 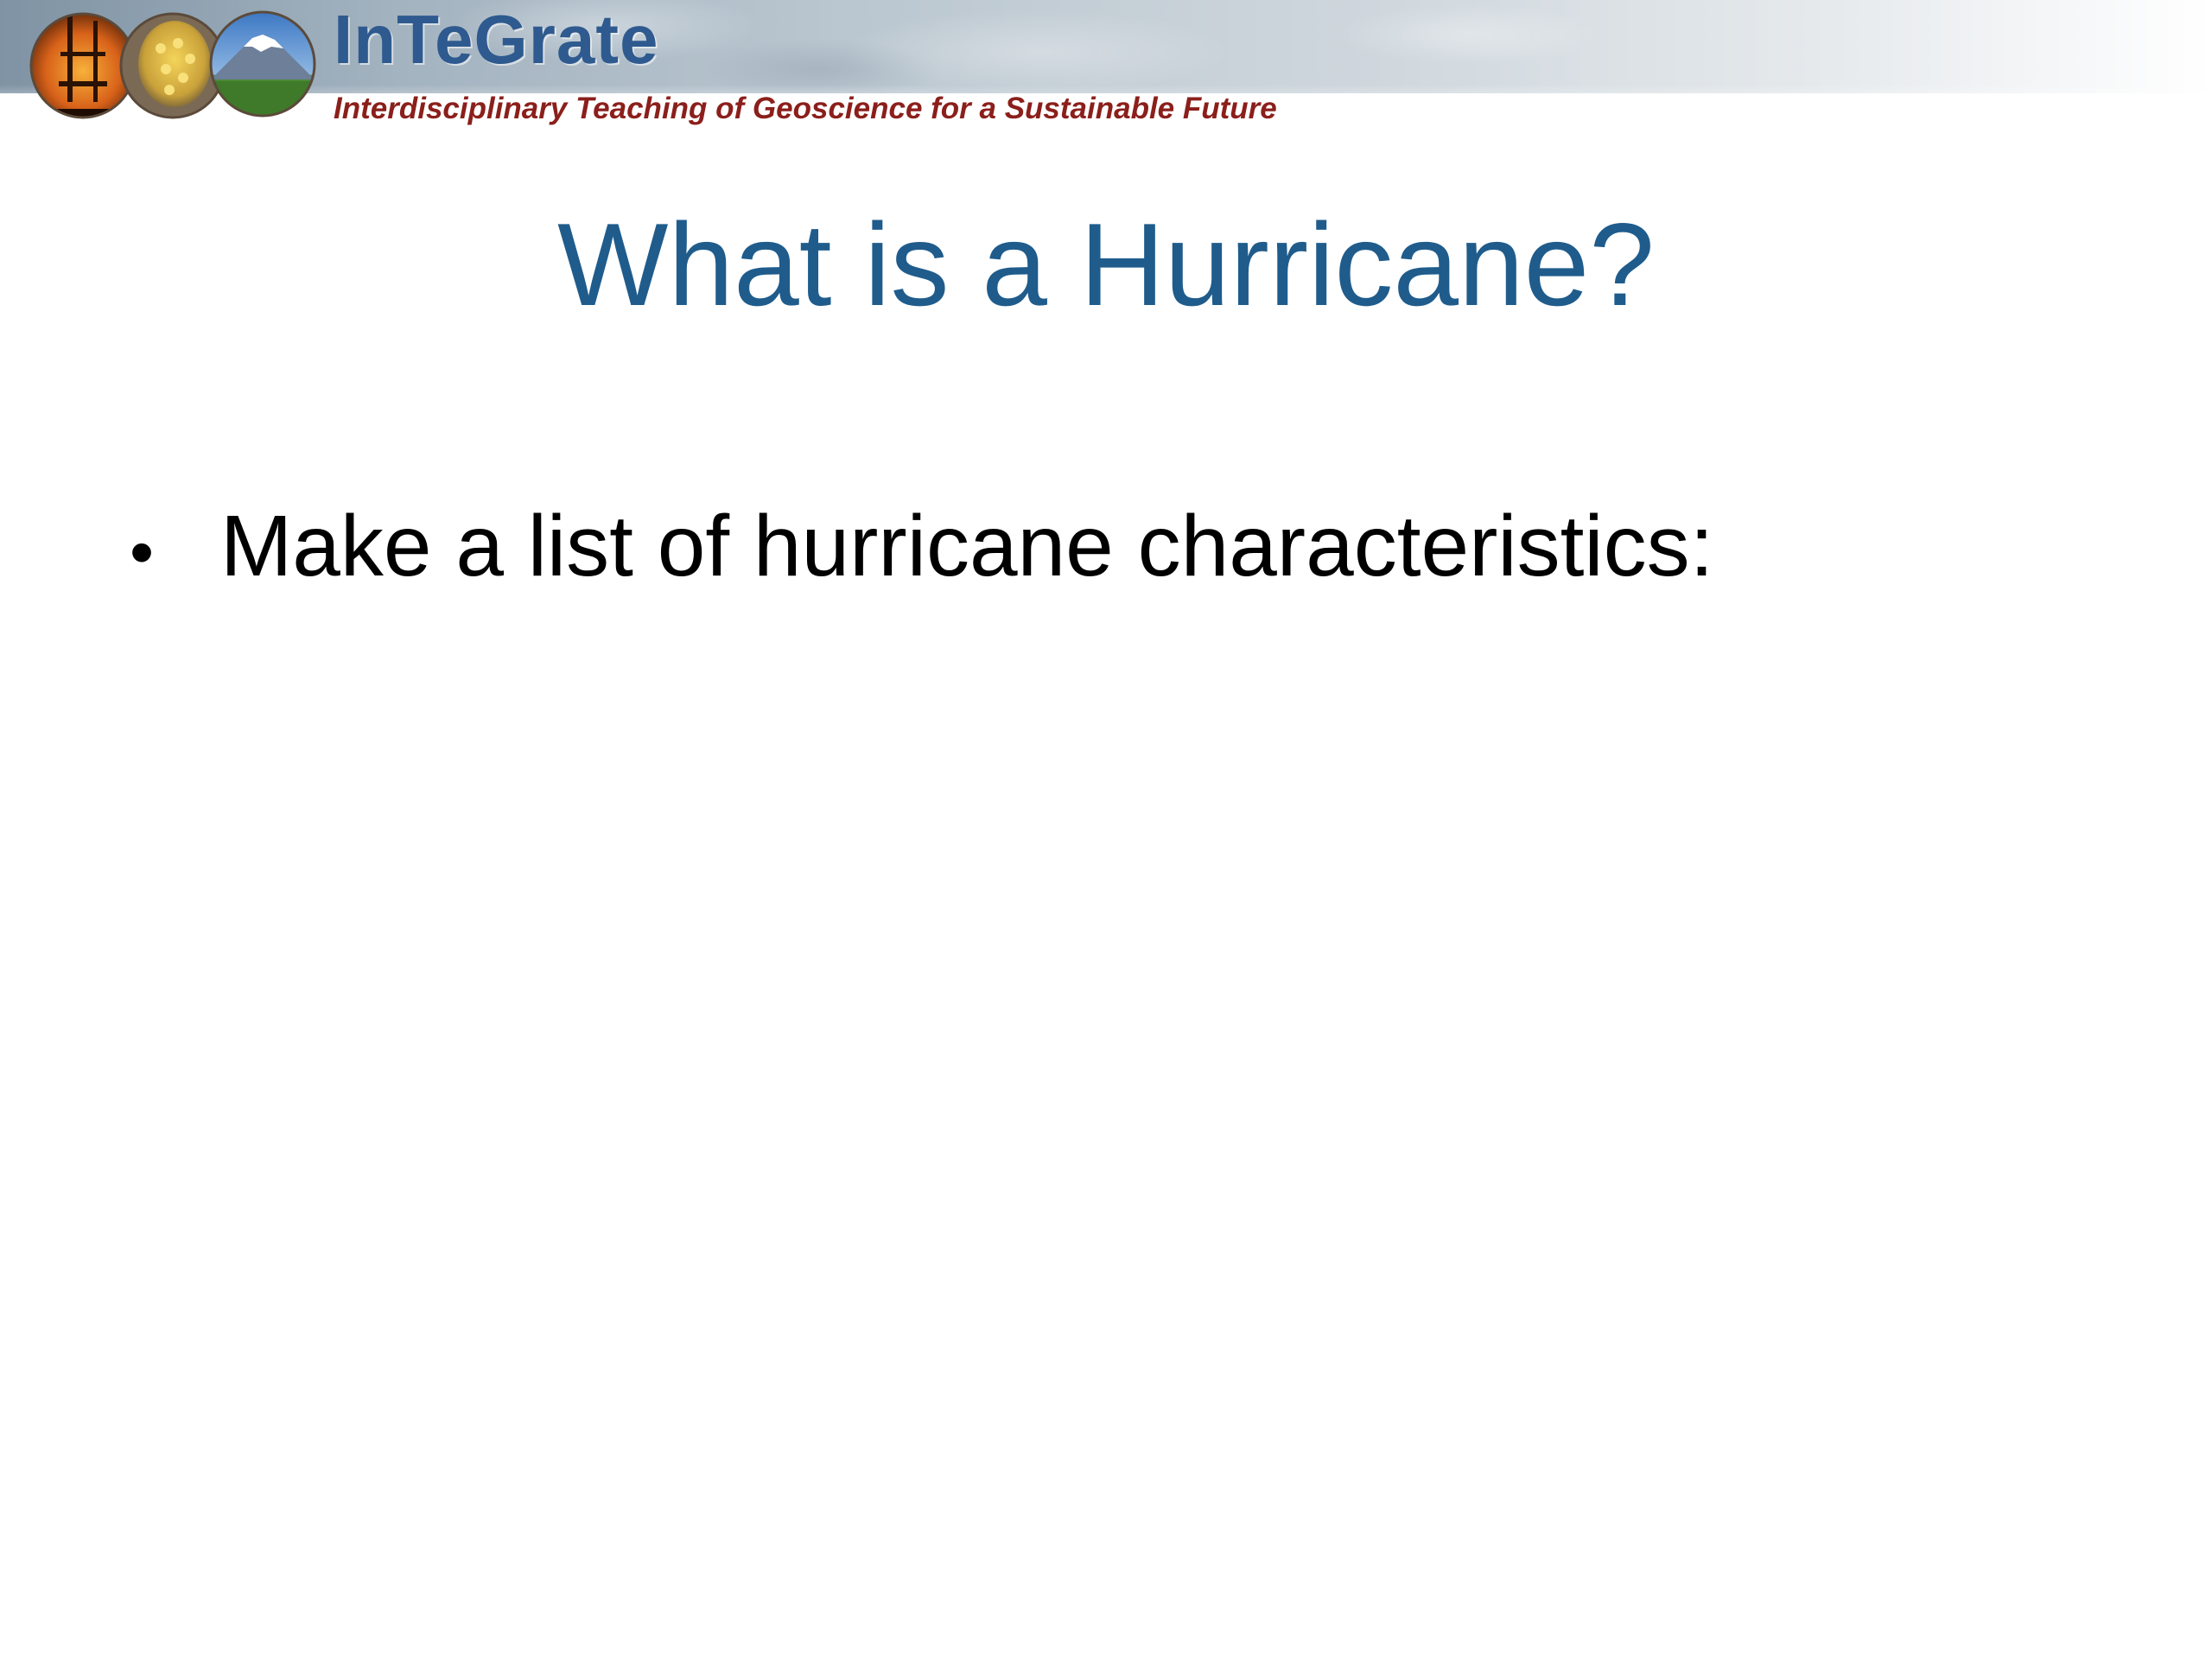 What do you see at coordinates (1106, 46) in the screenshot?
I see `header-banner-texture` at bounding box center [1106, 46].